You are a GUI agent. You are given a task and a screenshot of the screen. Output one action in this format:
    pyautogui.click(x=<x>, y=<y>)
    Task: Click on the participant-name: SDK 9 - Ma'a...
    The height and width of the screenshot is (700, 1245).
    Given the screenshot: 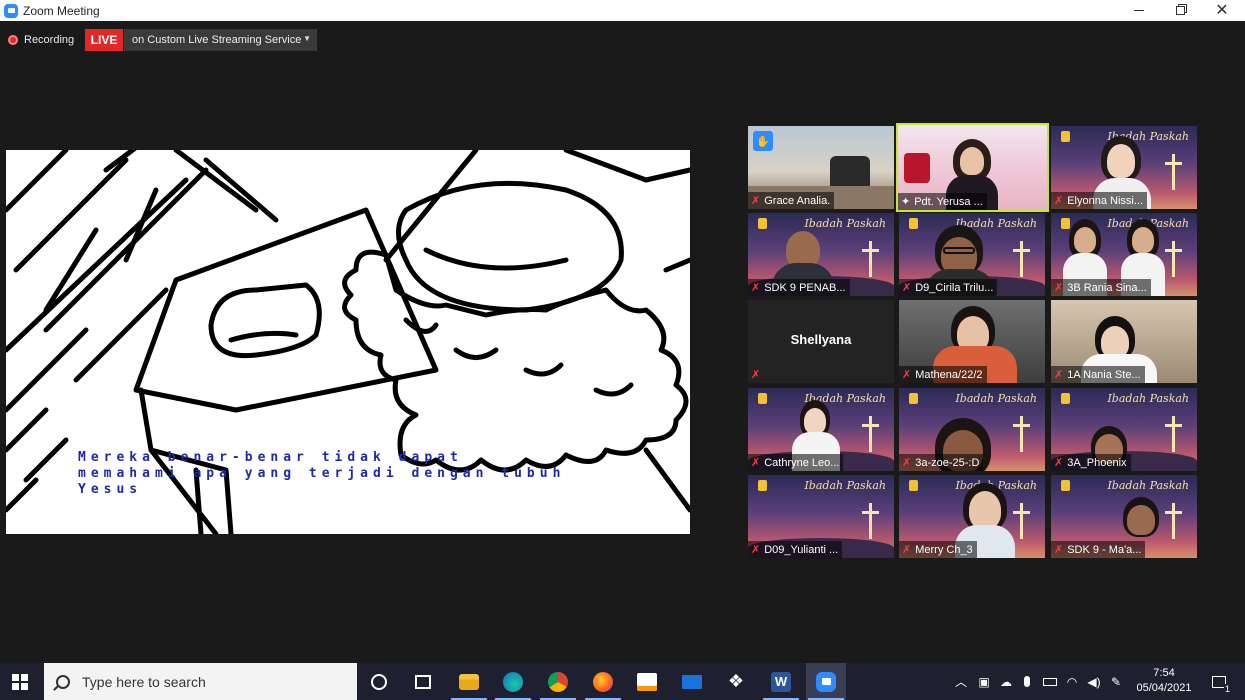 What is the action you would take?
    pyautogui.click(x=1104, y=549)
    